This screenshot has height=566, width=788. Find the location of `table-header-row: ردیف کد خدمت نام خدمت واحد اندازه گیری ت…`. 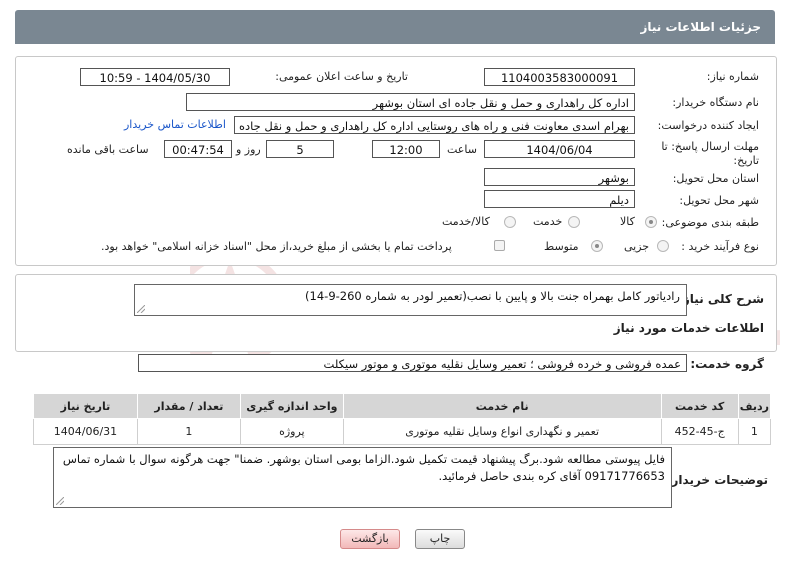

table-header-row: ردیف کد خدمت نام خدمت واحد اندازه گیری ت… is located at coordinates (402, 406).